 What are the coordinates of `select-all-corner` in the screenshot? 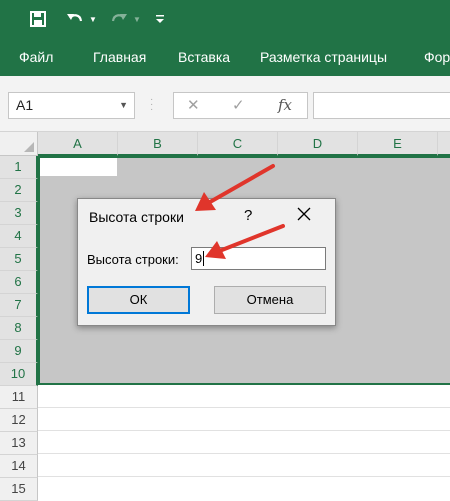 It's located at (19, 144).